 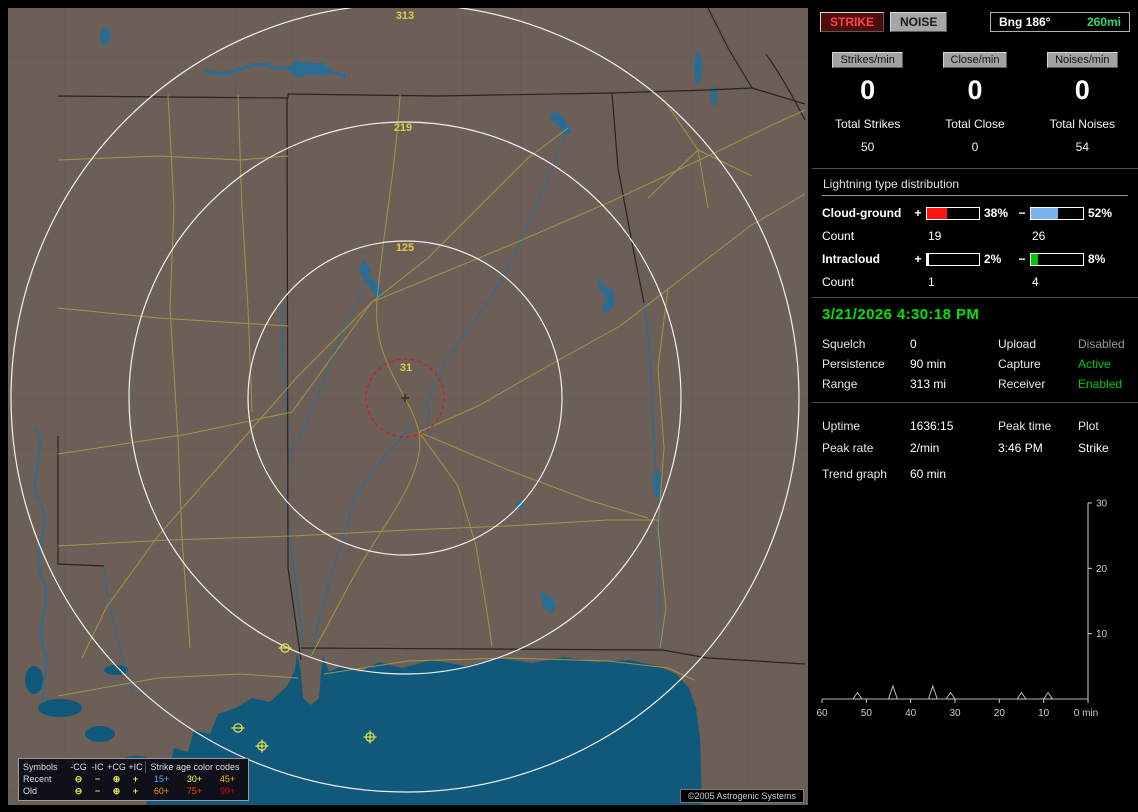 What do you see at coordinates (838, 236) in the screenshot?
I see `cloud-ground-count-label: Count` at bounding box center [838, 236].